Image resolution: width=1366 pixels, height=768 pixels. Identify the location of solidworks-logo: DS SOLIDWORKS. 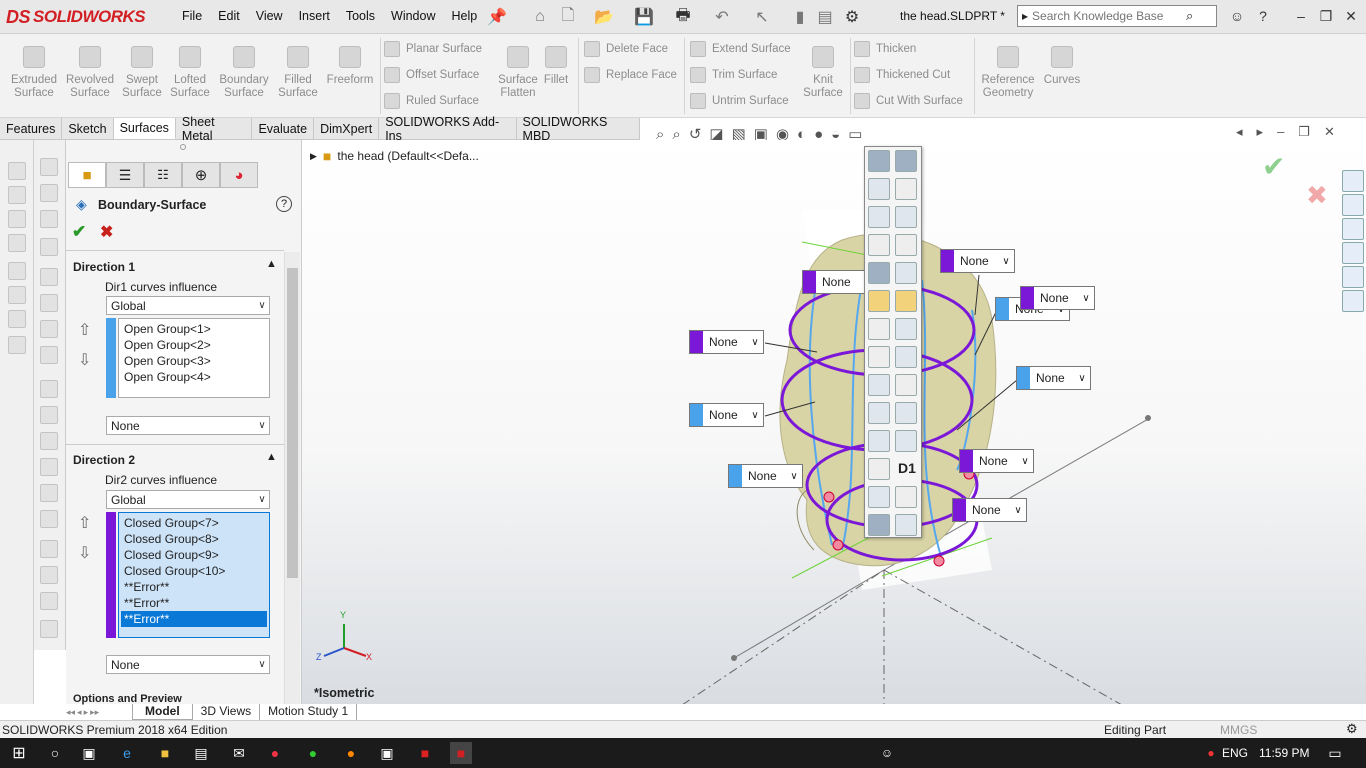
(81, 17).